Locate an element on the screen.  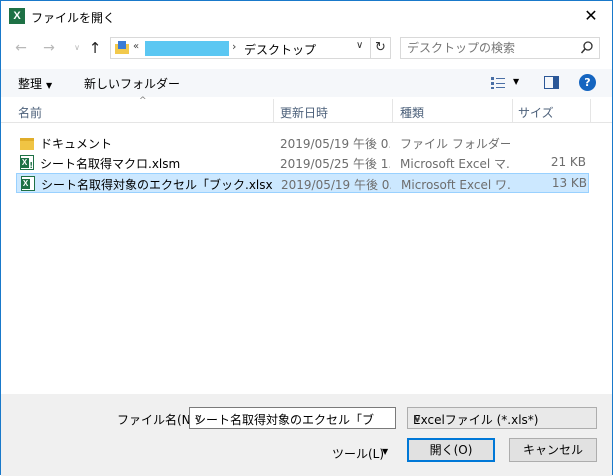
forward-button: → is located at coordinates (49, 48).